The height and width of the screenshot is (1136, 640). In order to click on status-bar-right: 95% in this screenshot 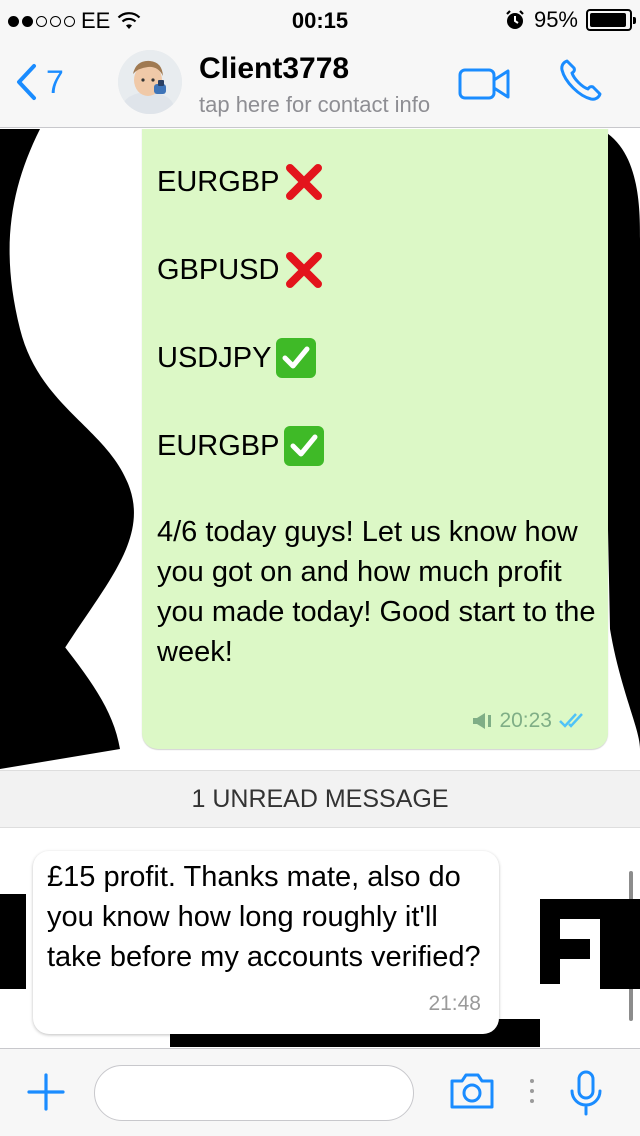, I will do `click(570, 20)`.